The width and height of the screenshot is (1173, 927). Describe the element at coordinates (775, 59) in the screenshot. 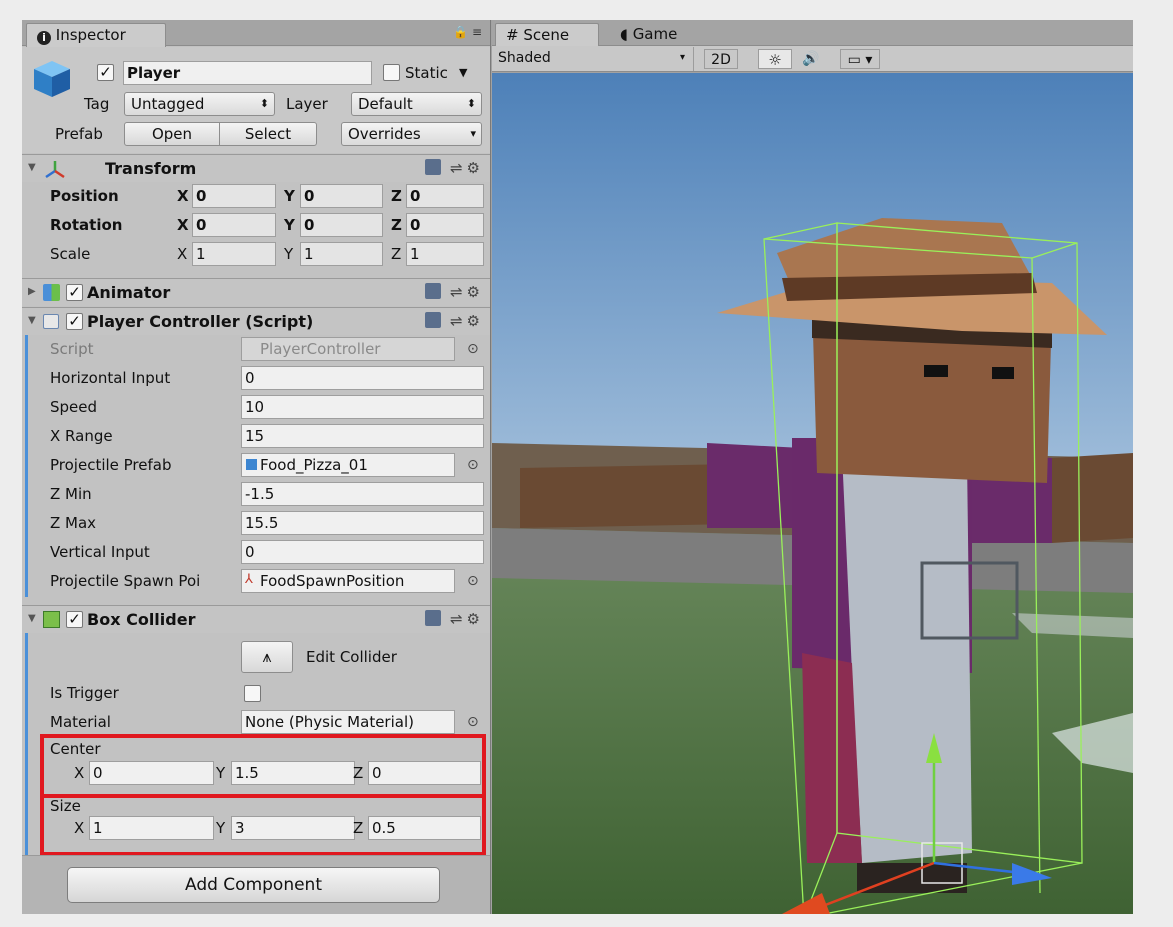

I see `lighting-toggle: ☼` at that location.